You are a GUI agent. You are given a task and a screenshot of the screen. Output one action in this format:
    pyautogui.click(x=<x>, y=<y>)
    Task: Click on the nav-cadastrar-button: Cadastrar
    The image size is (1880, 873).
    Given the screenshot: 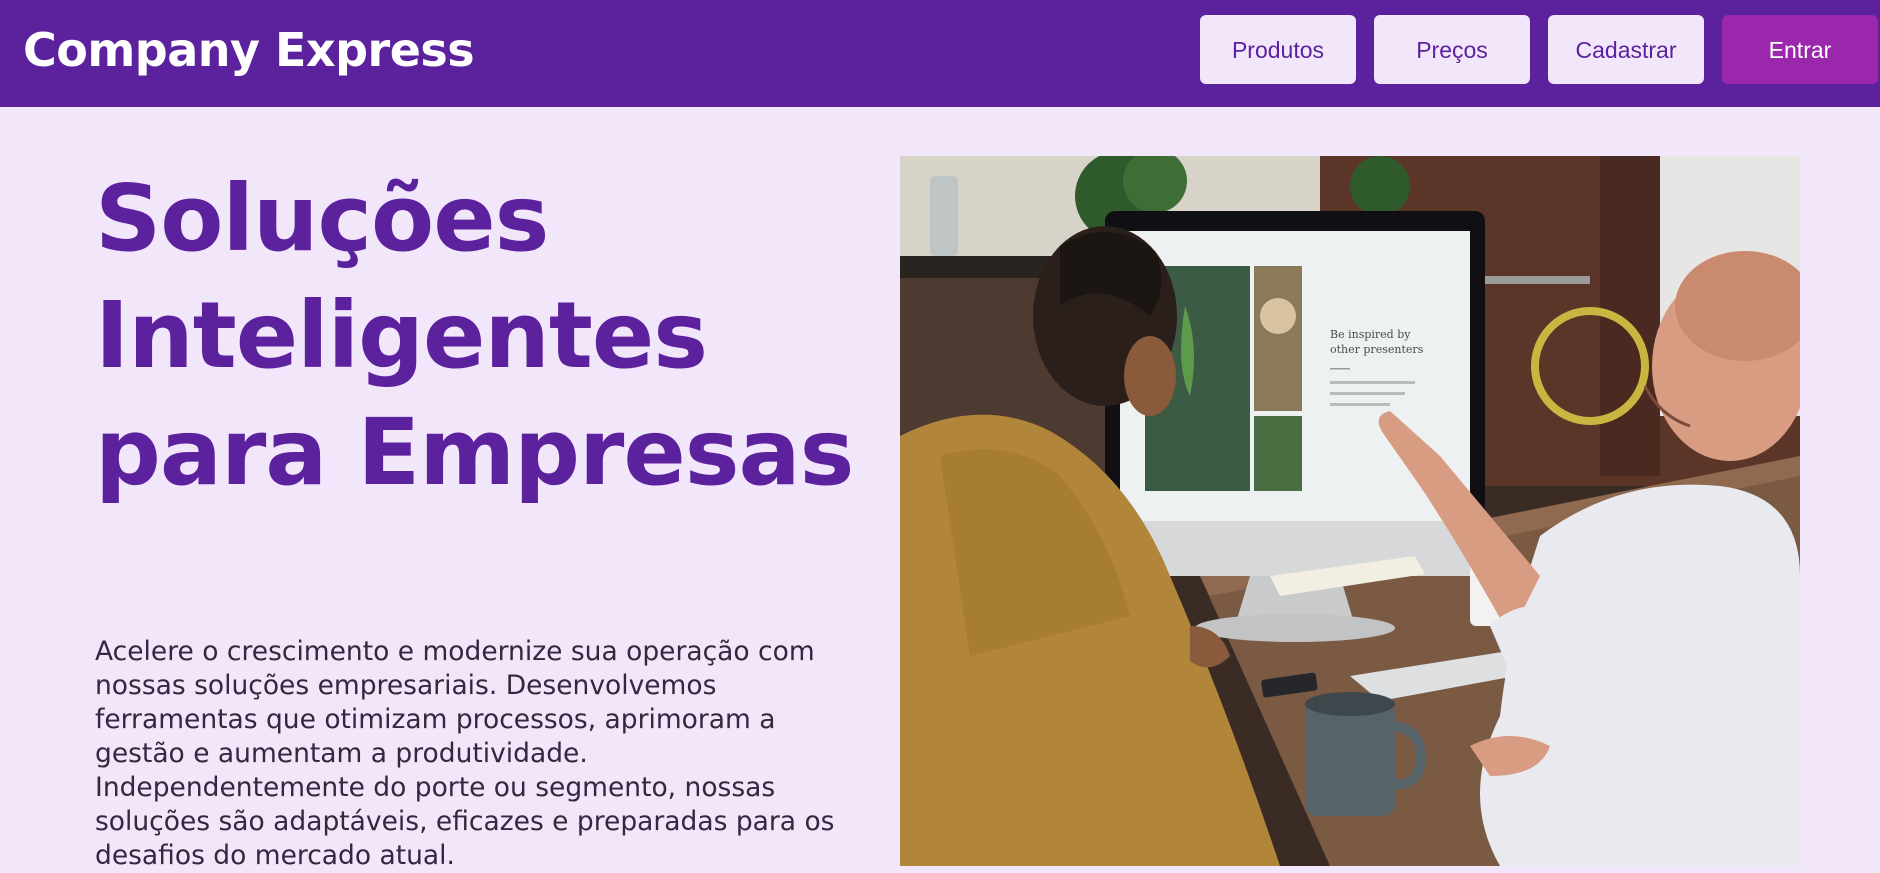 What is the action you would take?
    pyautogui.click(x=1626, y=49)
    